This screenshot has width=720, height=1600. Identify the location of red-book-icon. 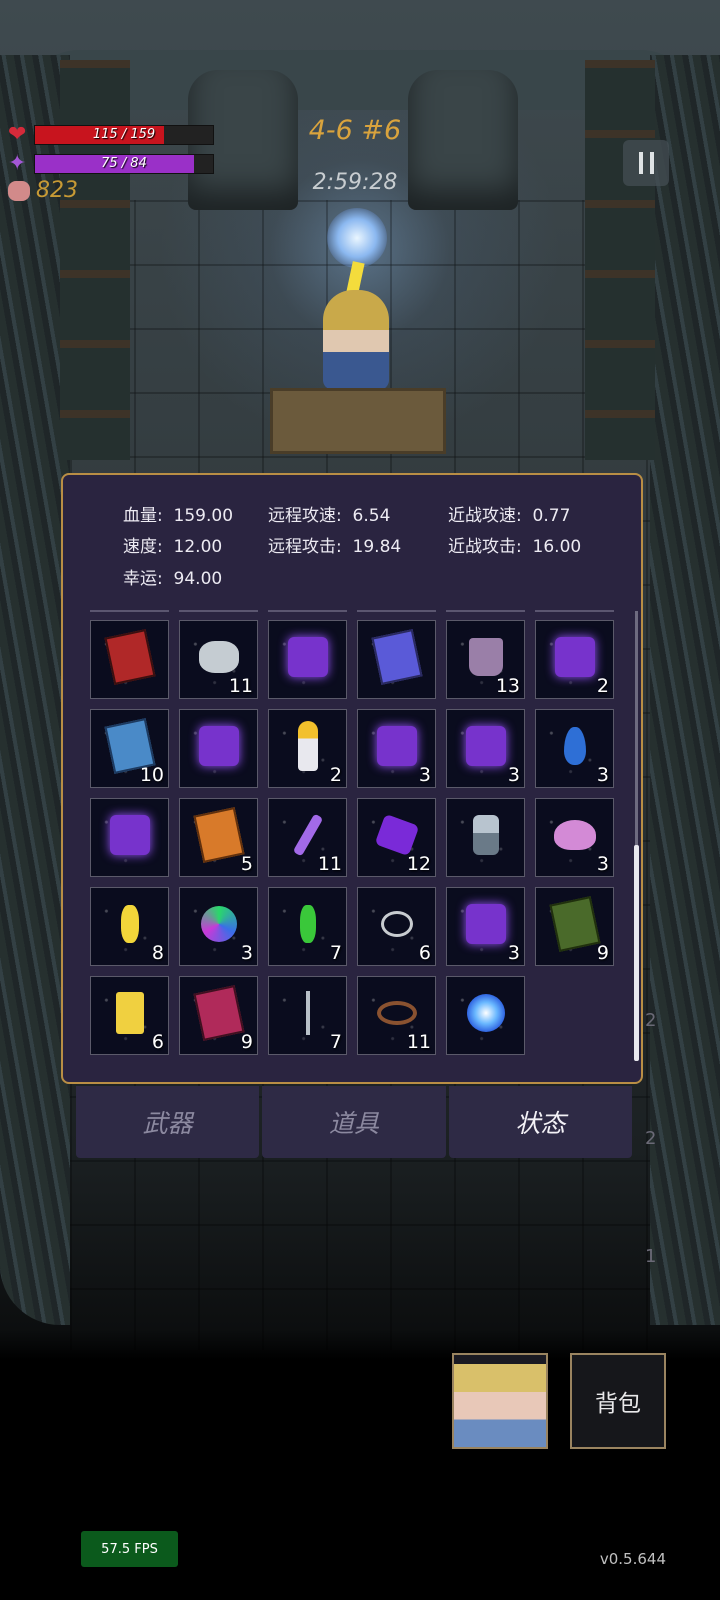
(218, 1013).